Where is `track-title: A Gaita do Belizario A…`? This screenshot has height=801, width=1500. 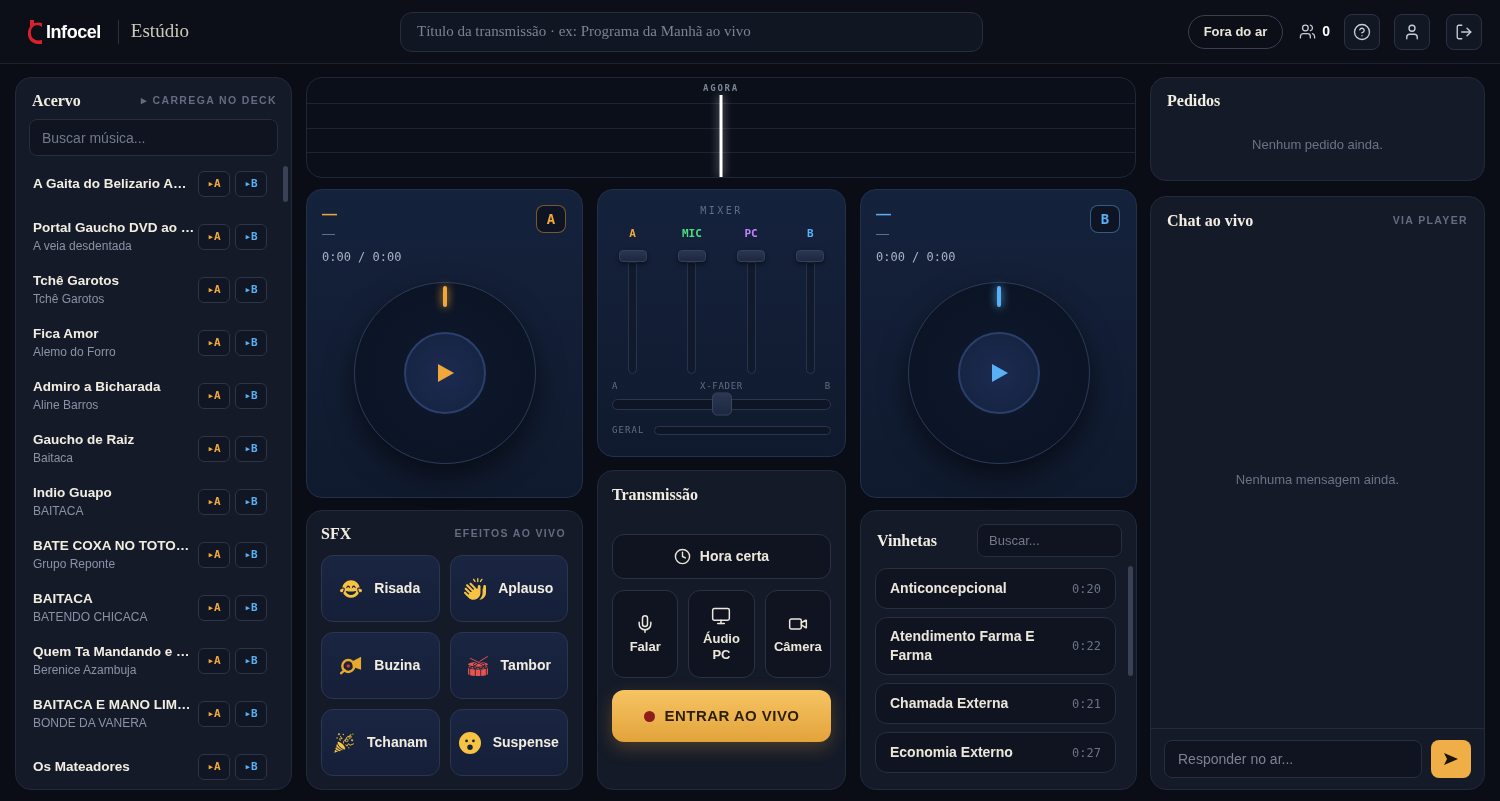
track-title: A Gaita do Belizario A… is located at coordinates (110, 183).